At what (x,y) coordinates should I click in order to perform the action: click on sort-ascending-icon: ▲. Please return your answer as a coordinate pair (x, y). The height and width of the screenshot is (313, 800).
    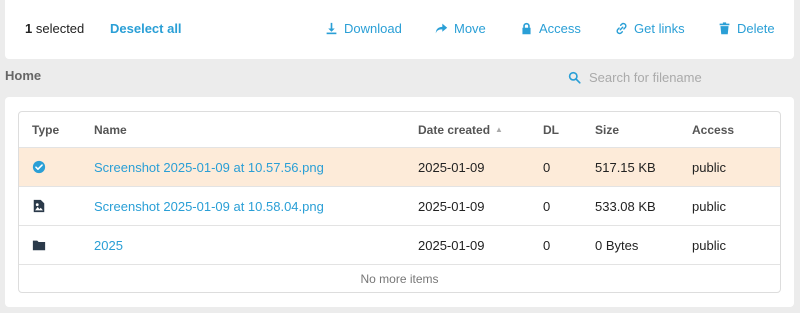
    Looking at the image, I should click on (499, 129).